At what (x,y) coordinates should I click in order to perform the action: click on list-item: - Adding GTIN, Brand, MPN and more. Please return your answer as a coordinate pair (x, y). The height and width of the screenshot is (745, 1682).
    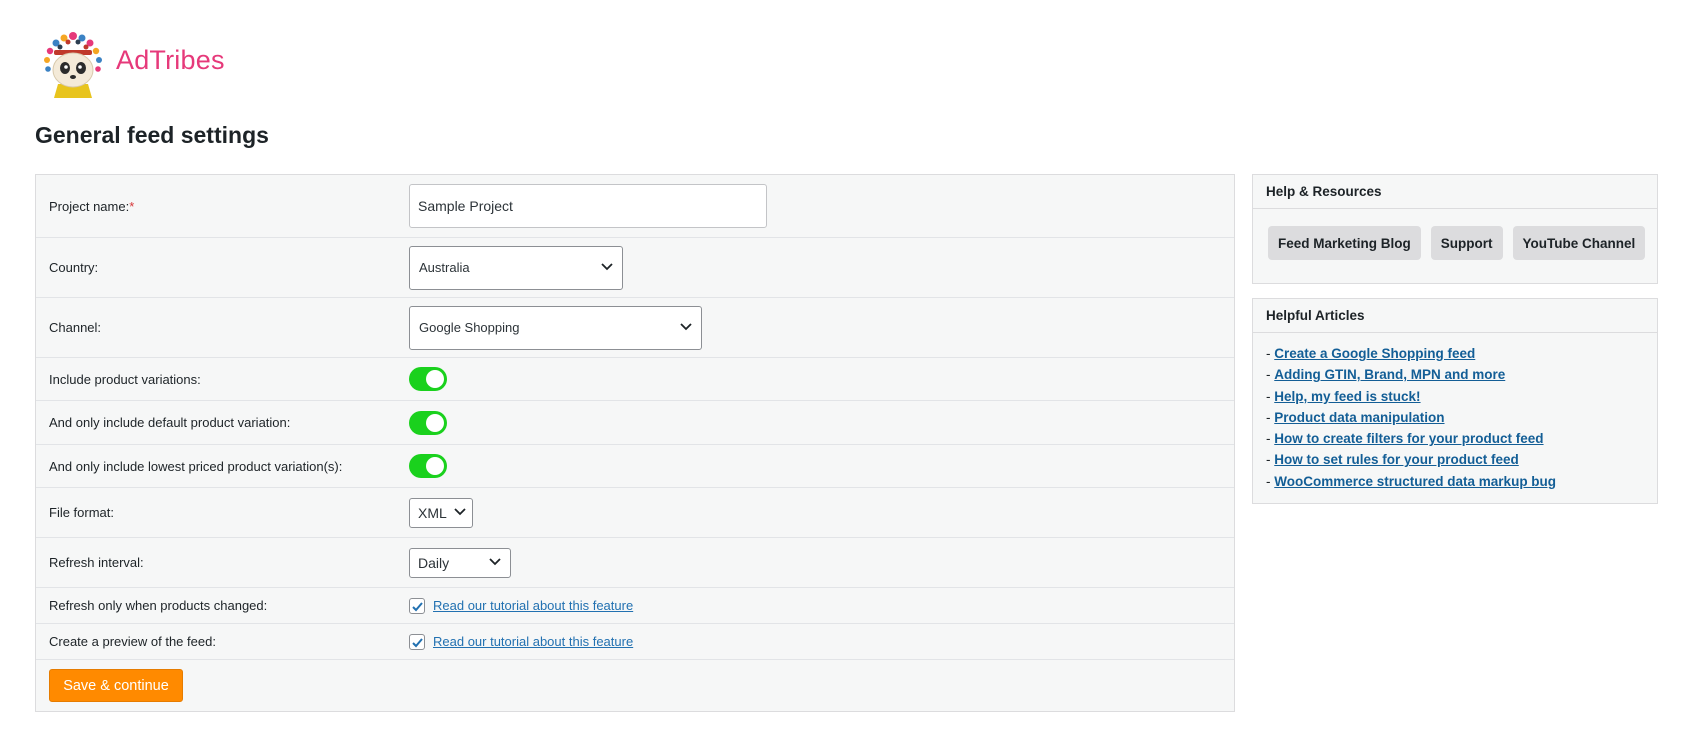
    Looking at the image, I should click on (1386, 375).